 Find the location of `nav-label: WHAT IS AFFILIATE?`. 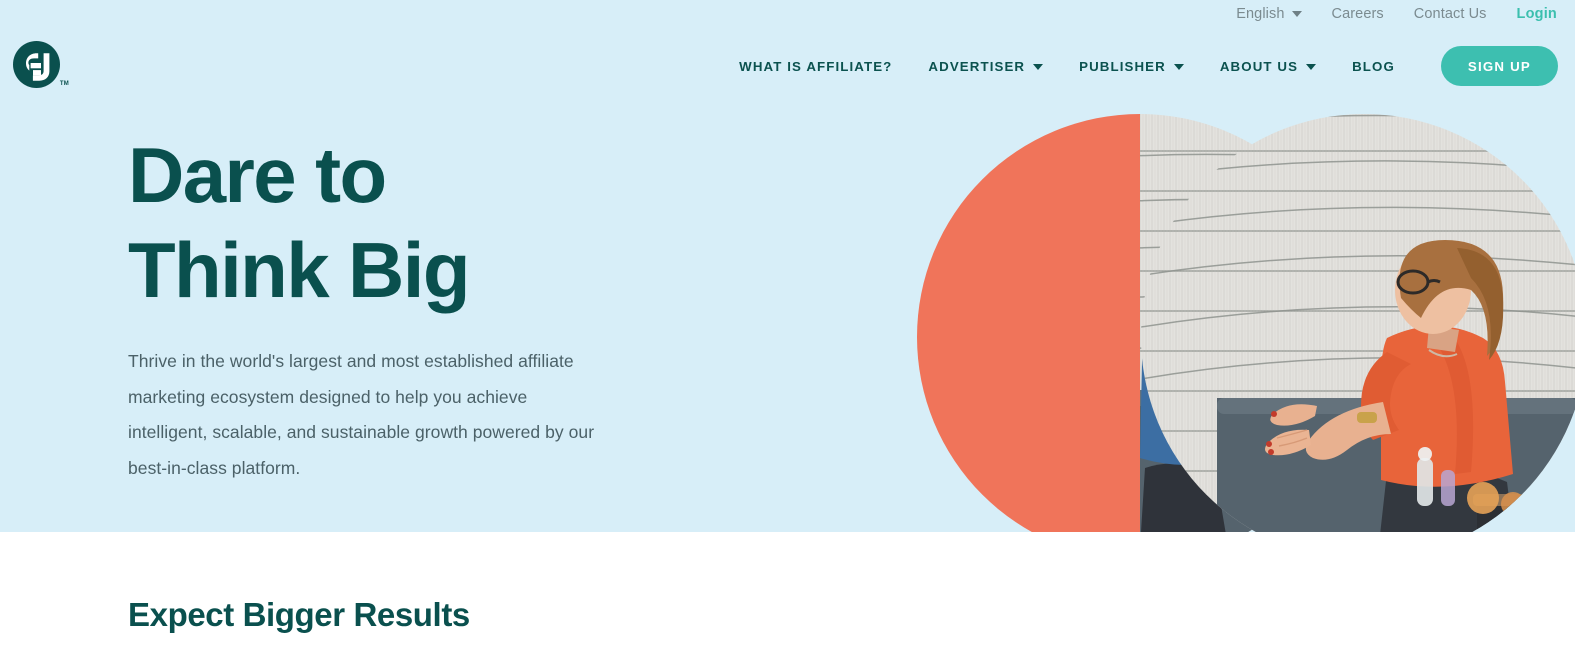

nav-label: WHAT IS AFFILIATE? is located at coordinates (816, 66).